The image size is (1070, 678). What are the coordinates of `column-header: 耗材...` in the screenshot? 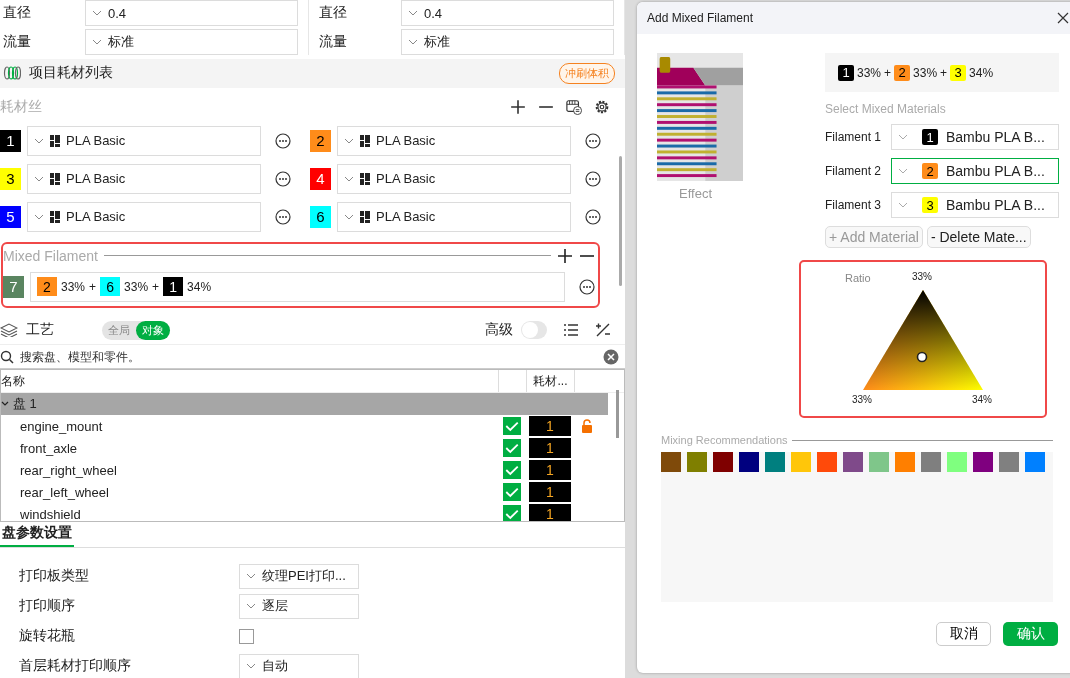 It's located at (550, 381).